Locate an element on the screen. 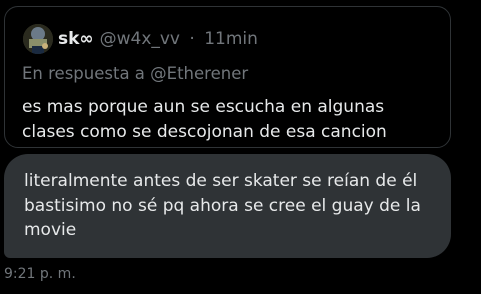 Image resolution: width=481 pixels, height=294 pixels. quoted-post-header: sk∞ @w4x_vv · 11min is located at coordinates (158, 39).